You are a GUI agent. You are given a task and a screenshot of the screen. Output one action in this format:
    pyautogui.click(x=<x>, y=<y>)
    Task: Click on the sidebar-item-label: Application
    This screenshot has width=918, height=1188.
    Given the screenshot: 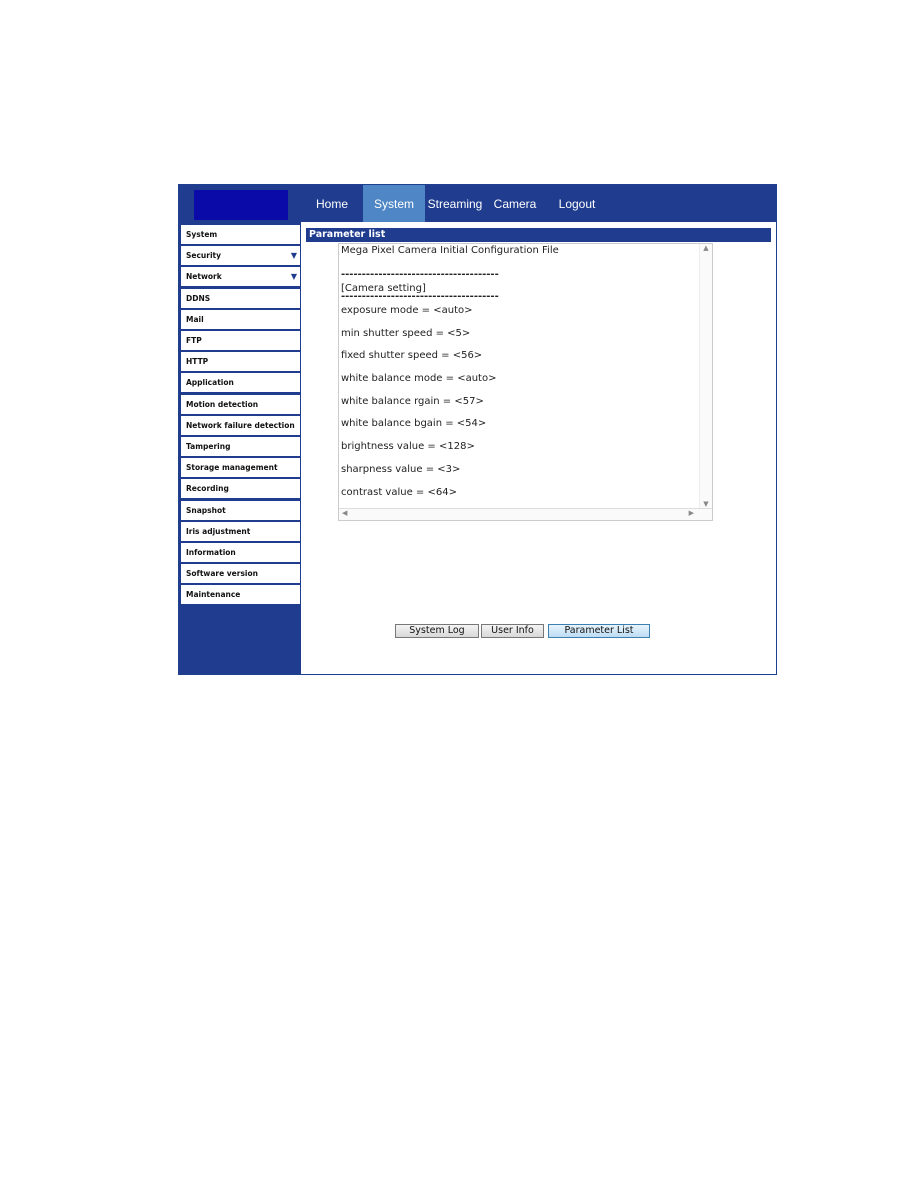 What is the action you would take?
    pyautogui.click(x=210, y=383)
    